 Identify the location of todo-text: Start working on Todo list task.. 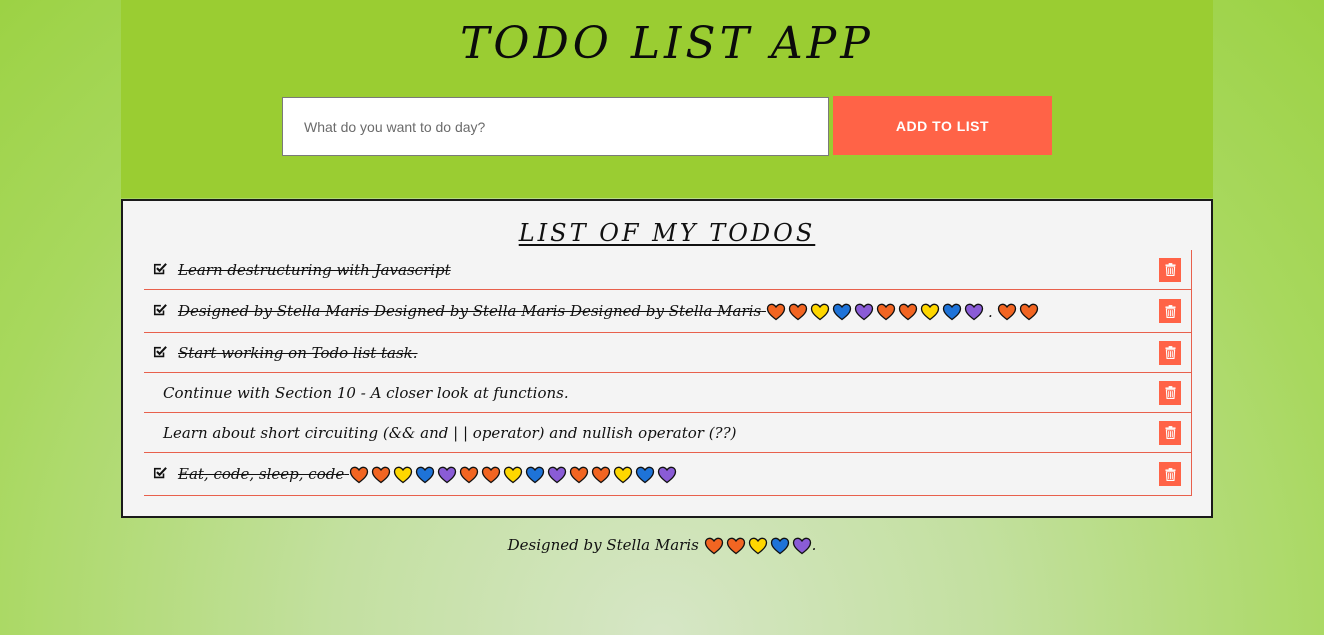
(298, 353).